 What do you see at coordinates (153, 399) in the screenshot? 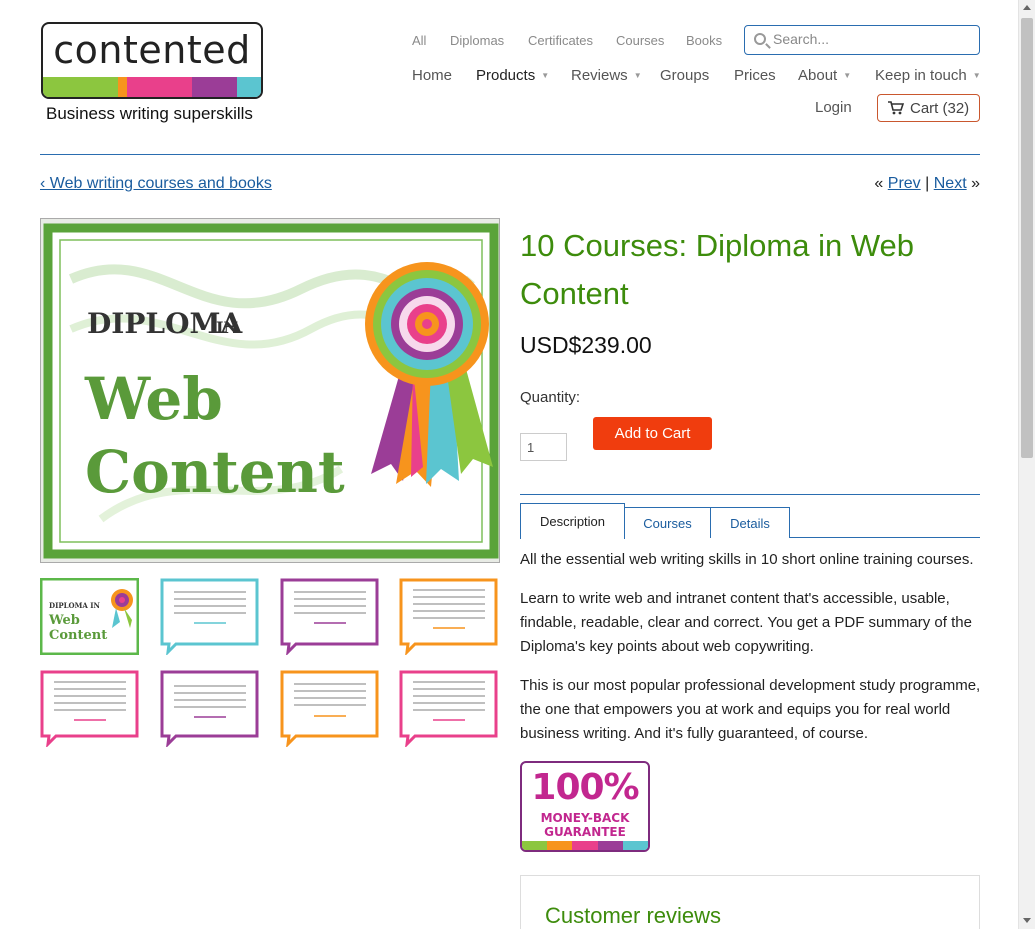
I see `diploma-web: Web` at bounding box center [153, 399].